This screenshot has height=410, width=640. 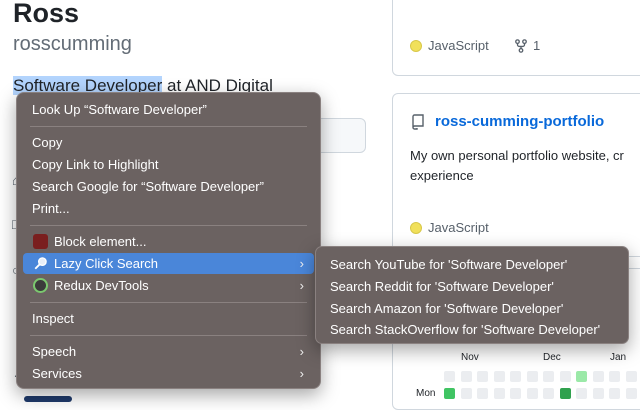 I want to click on submenu-item-search-amazon: Search Amazon for 'Software Developer', so click(x=446, y=308).